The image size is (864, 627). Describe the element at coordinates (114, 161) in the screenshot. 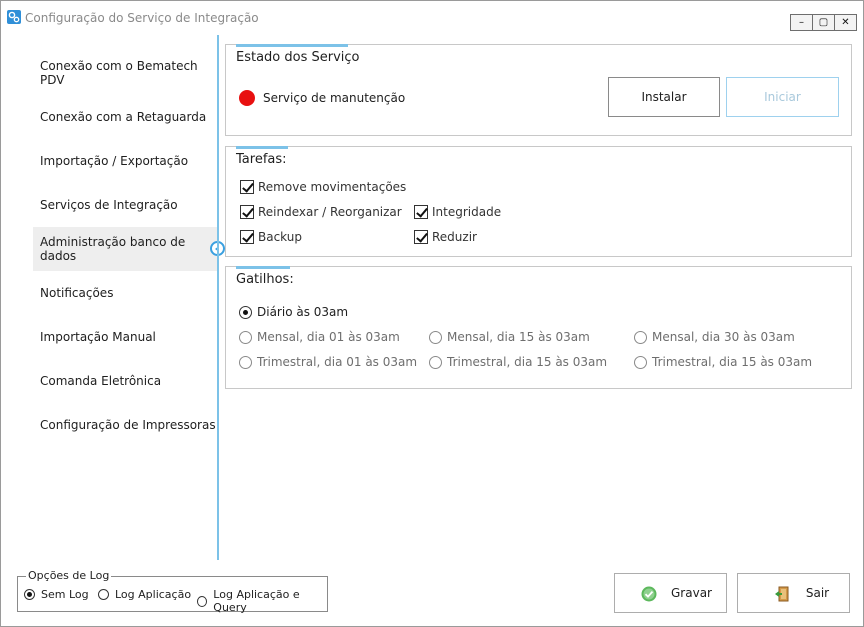

I see `sidebar-item-label: Importação / Exportação` at that location.